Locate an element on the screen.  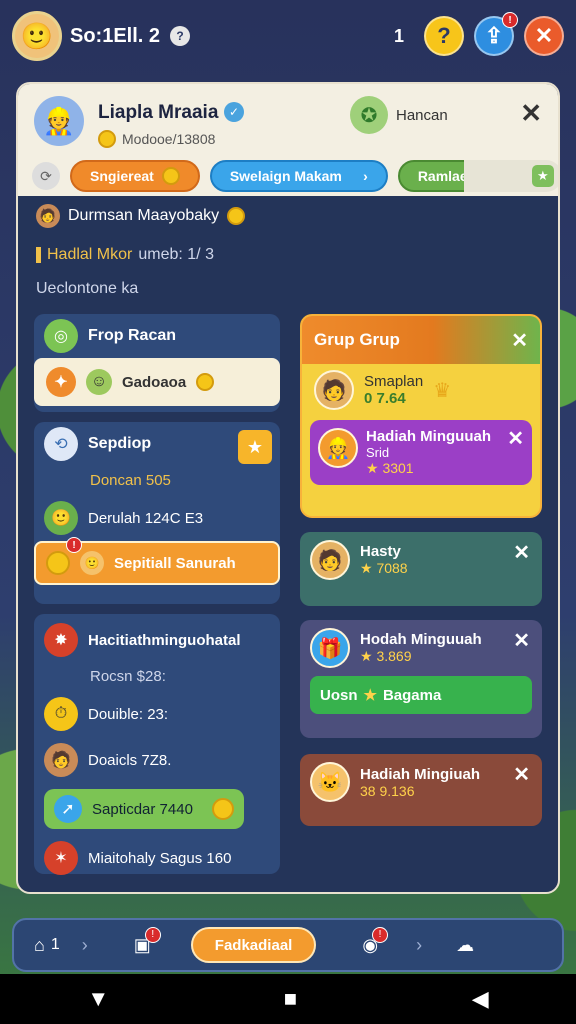
refresh-icon: ⟳ is located at coordinates (46, 176).